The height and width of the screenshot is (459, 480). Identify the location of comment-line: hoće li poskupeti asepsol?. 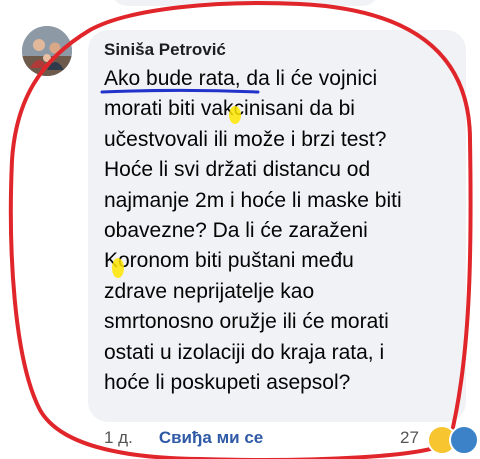
(227, 383).